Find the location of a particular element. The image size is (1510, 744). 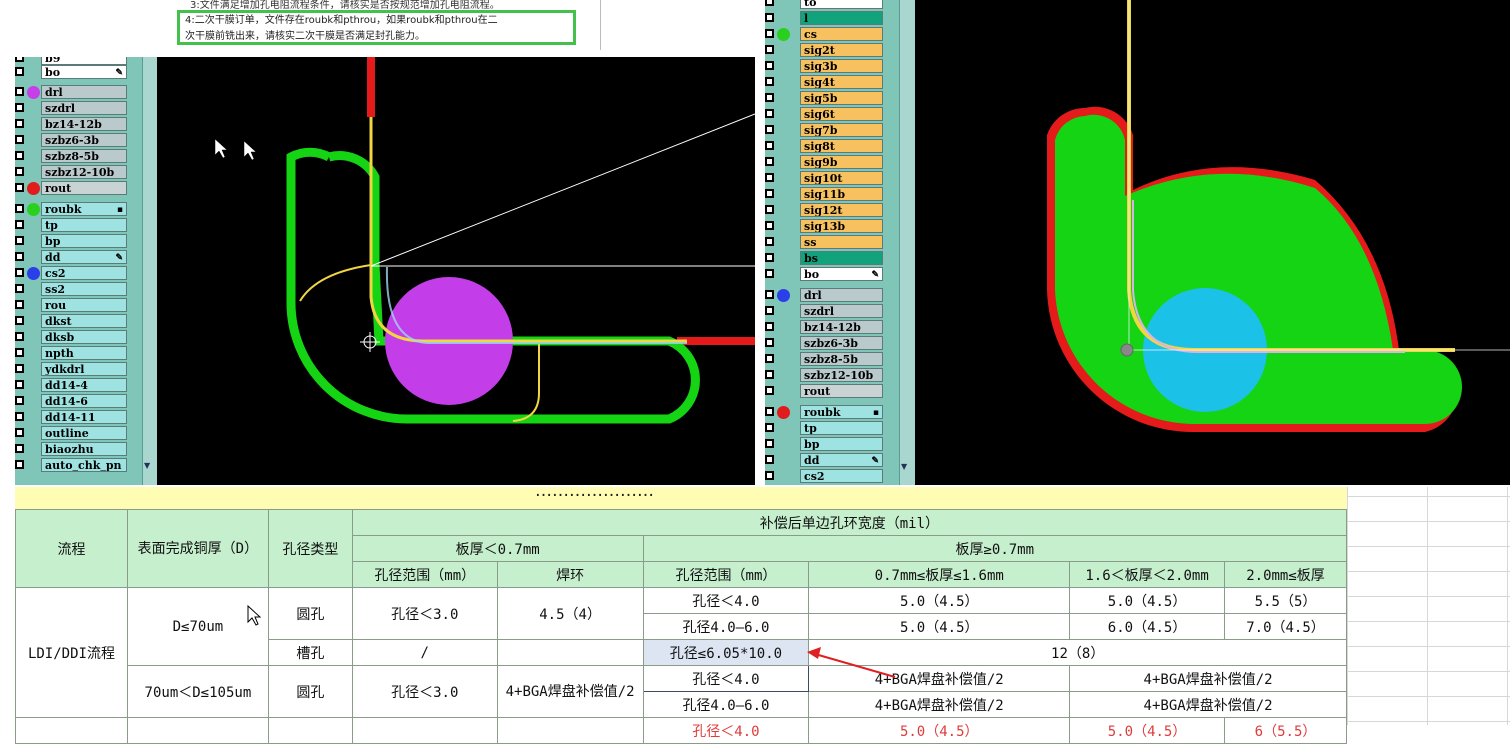

right-layer-scrollbar: ▼ is located at coordinates (907, 242).